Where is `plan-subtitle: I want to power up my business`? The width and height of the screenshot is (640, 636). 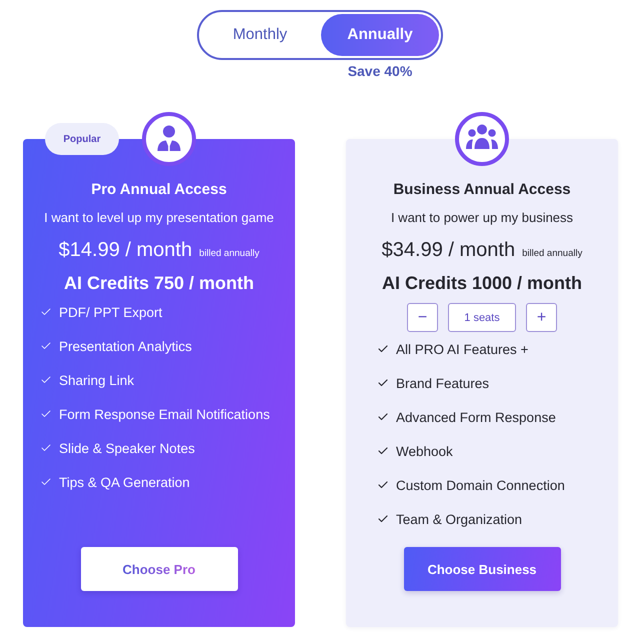 plan-subtitle: I want to power up my business is located at coordinates (482, 218).